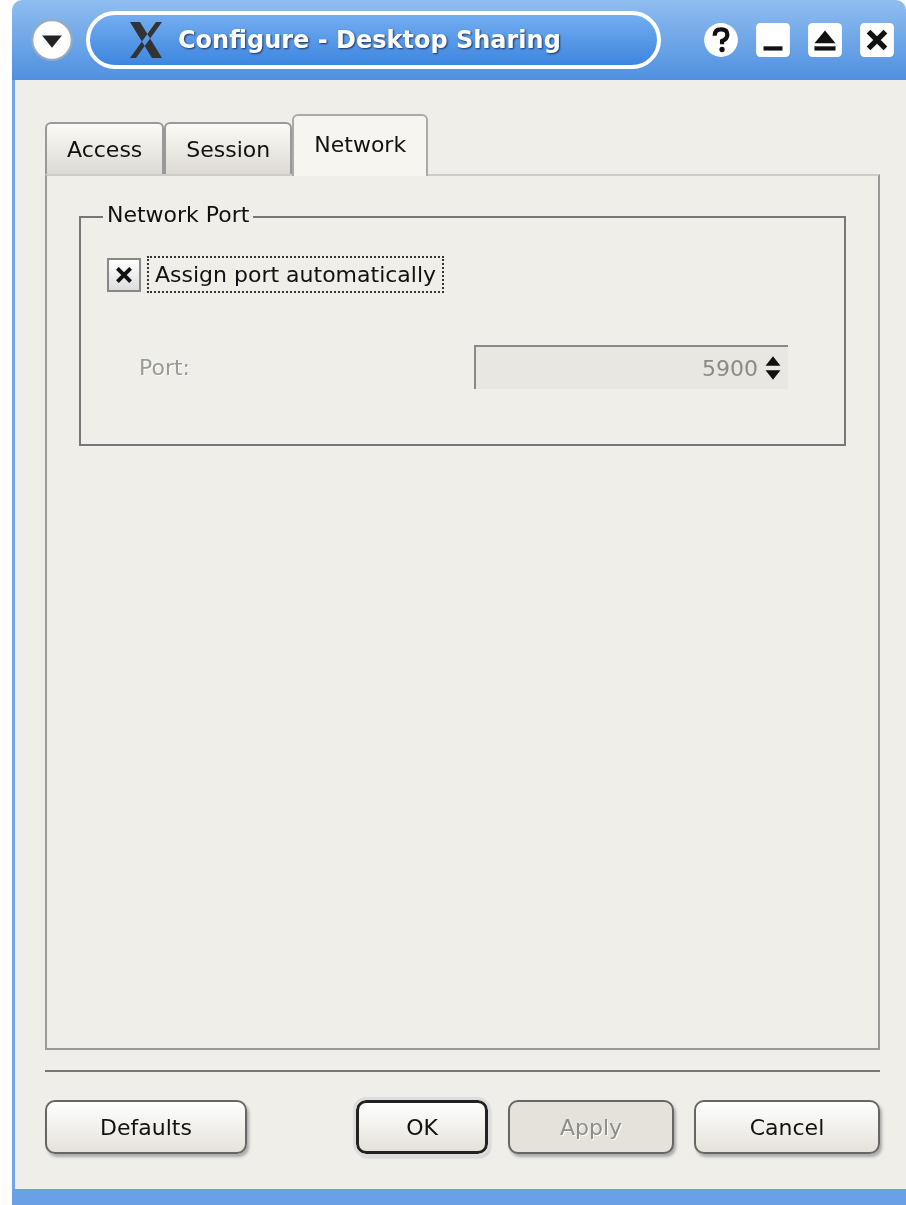 The width and height of the screenshot is (906, 1205). Describe the element at coordinates (773, 40) in the screenshot. I see `minimize-icon` at that location.